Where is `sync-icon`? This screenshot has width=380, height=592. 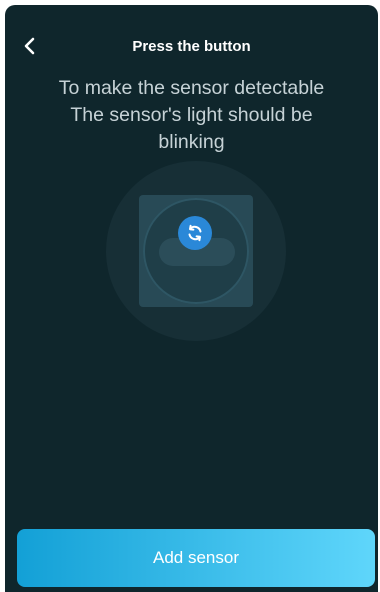 sync-icon is located at coordinates (195, 233).